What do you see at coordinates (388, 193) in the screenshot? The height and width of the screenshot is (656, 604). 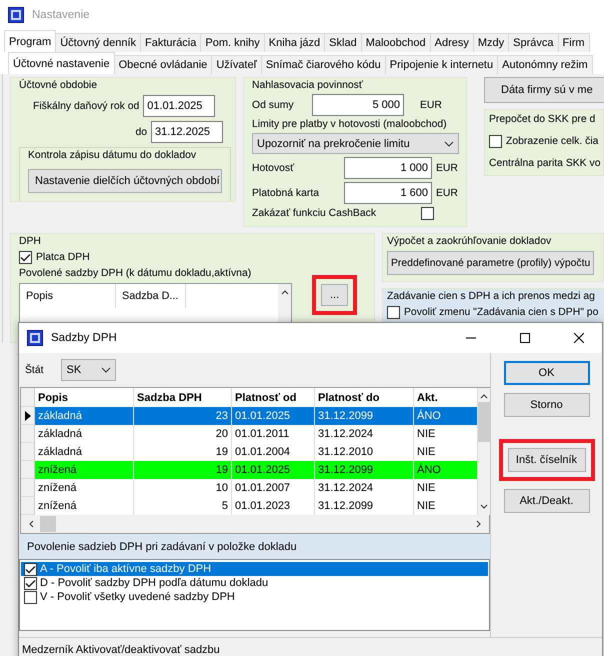 I see `amount-field: 1 600` at bounding box center [388, 193].